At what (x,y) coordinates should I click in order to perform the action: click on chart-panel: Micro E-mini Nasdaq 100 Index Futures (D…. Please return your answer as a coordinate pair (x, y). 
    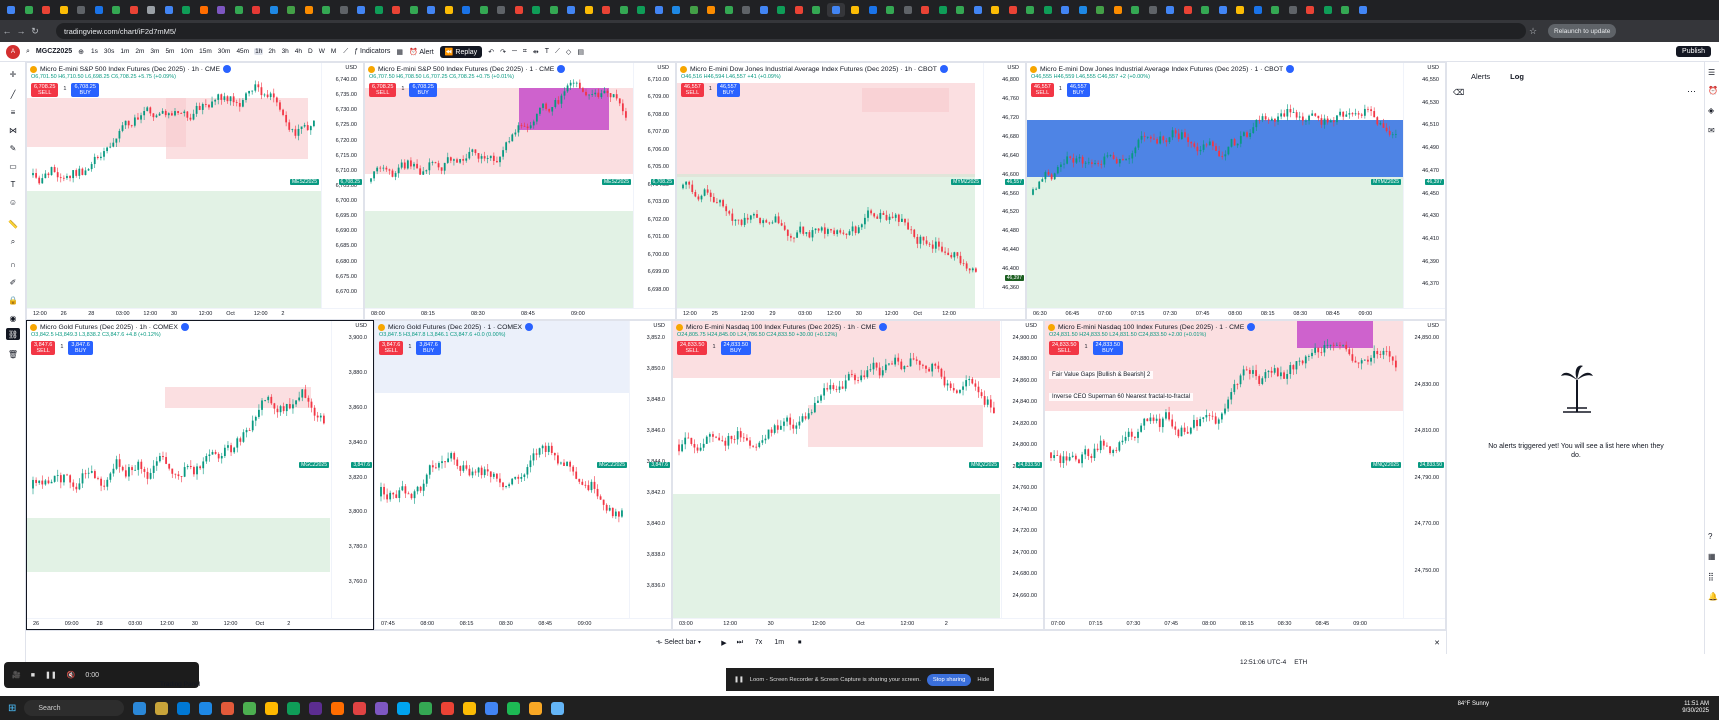
    Looking at the image, I should click on (1245, 475).